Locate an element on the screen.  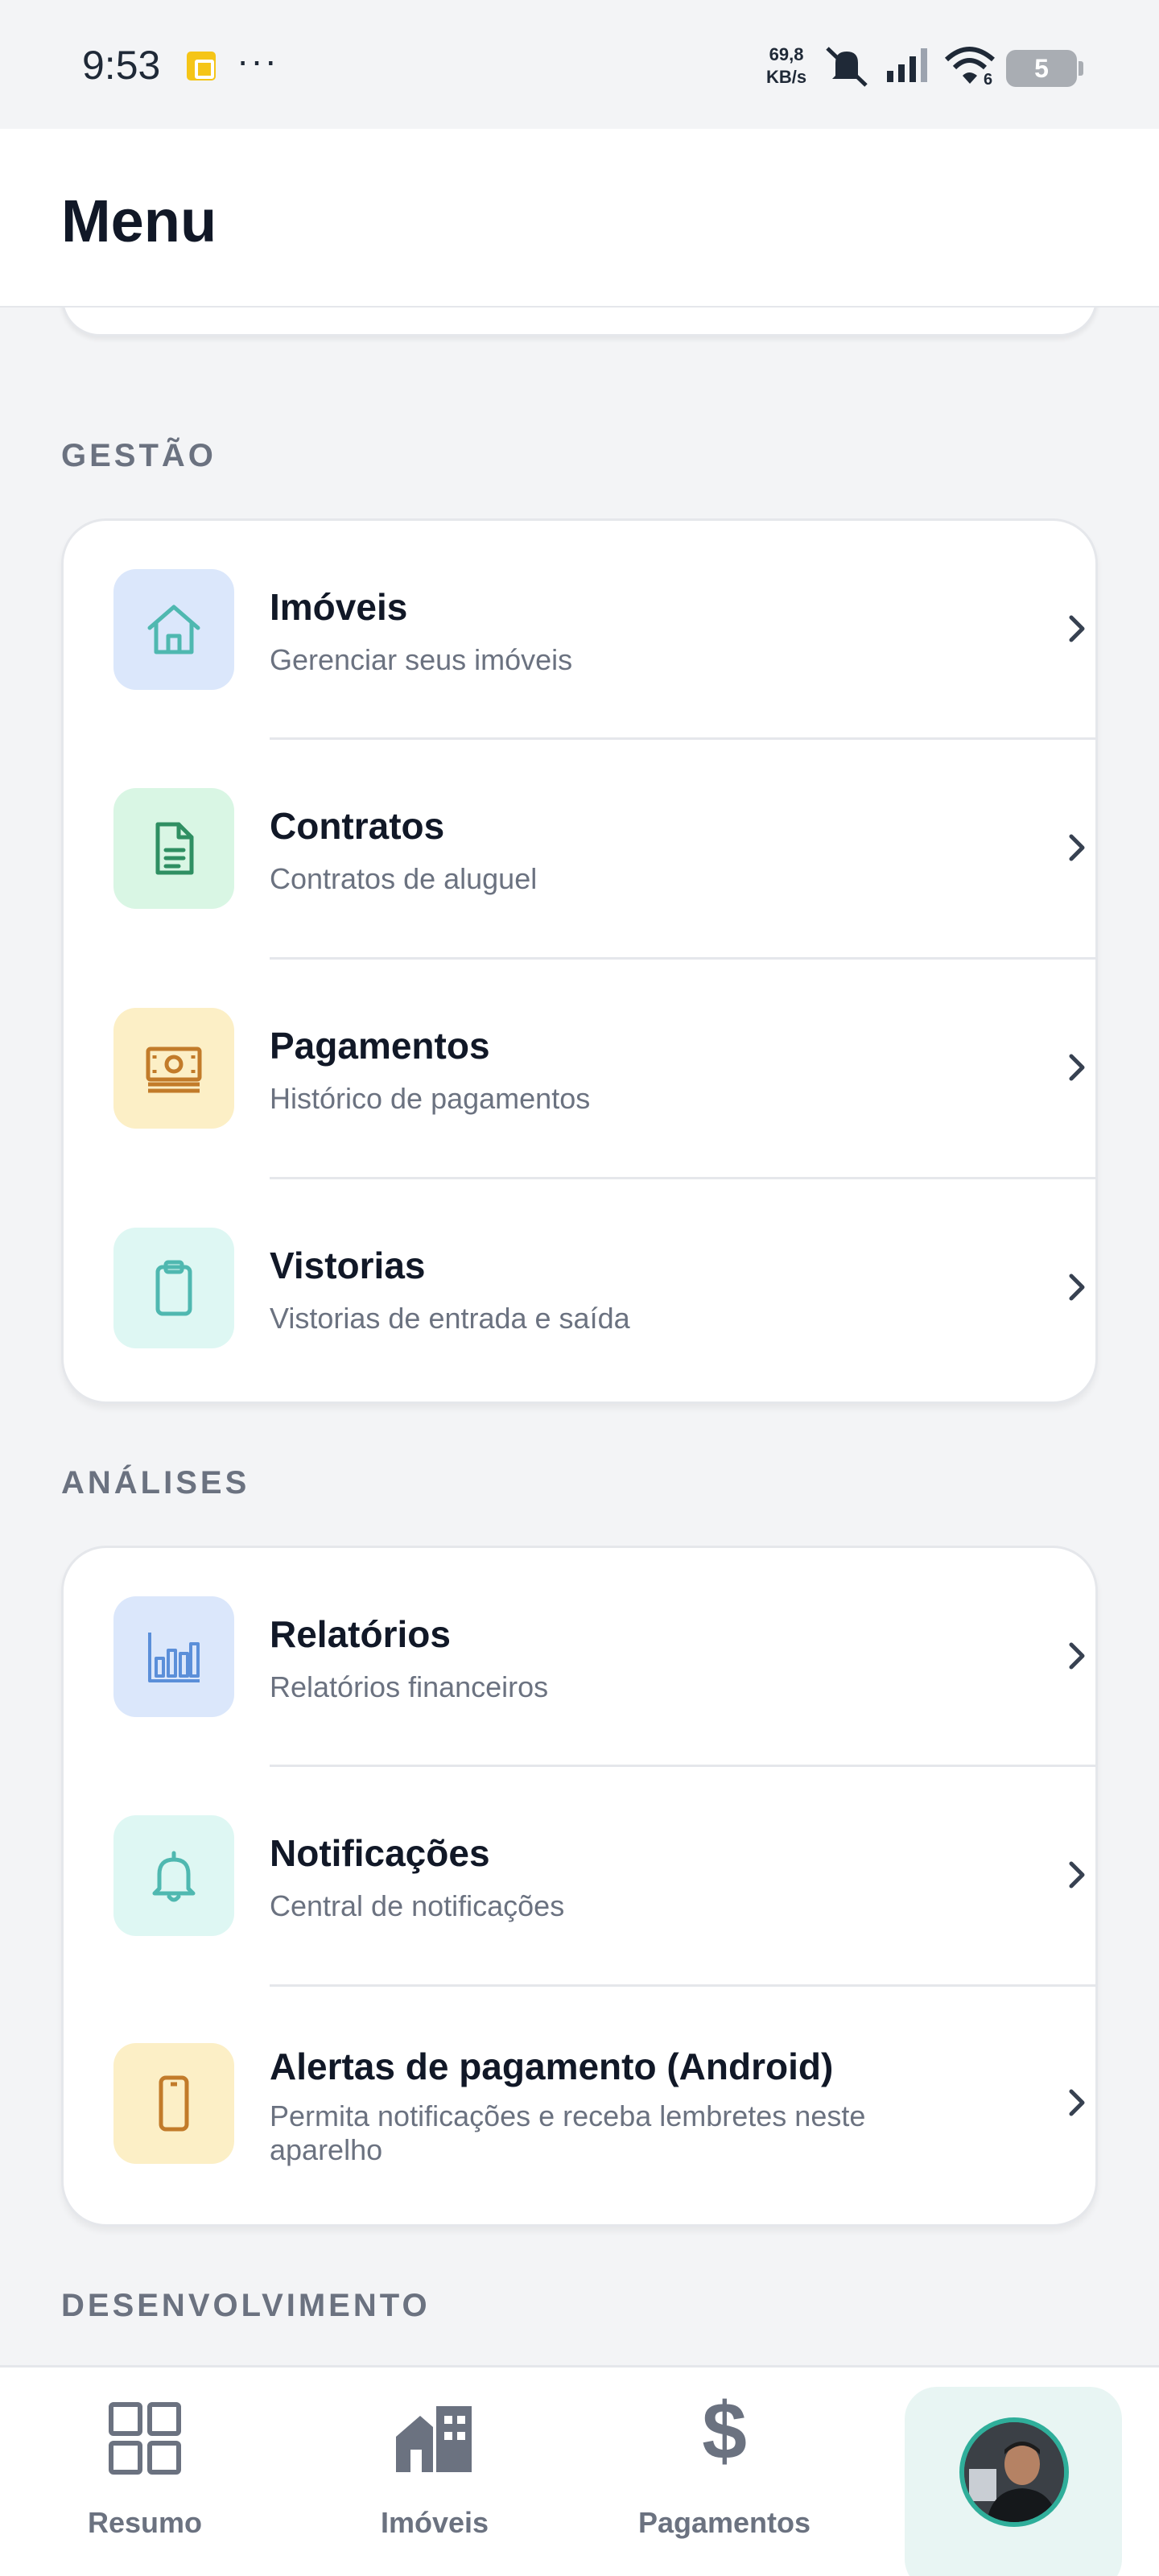
lock-notification-icon is located at coordinates (201, 66).